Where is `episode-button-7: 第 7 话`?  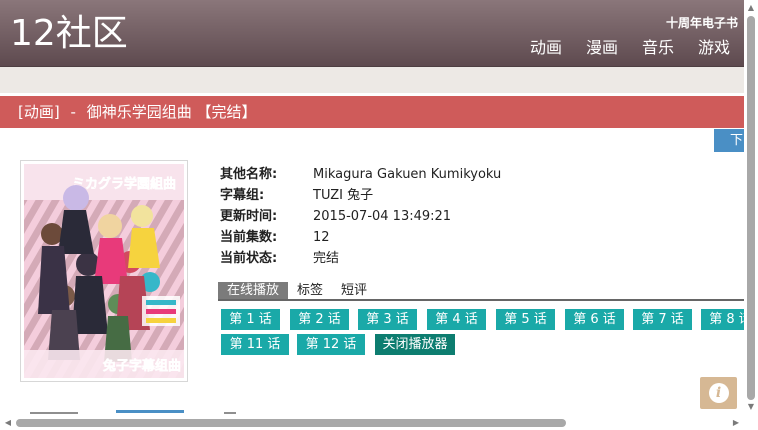
episode-button-7: 第 7 话 is located at coordinates (662, 319).